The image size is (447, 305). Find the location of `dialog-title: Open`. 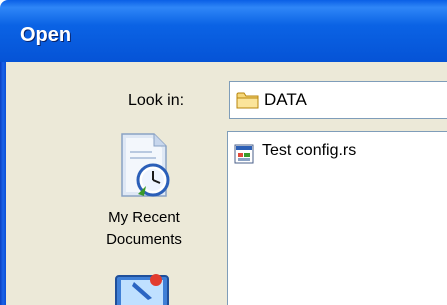

dialog-title: Open is located at coordinates (46, 35).